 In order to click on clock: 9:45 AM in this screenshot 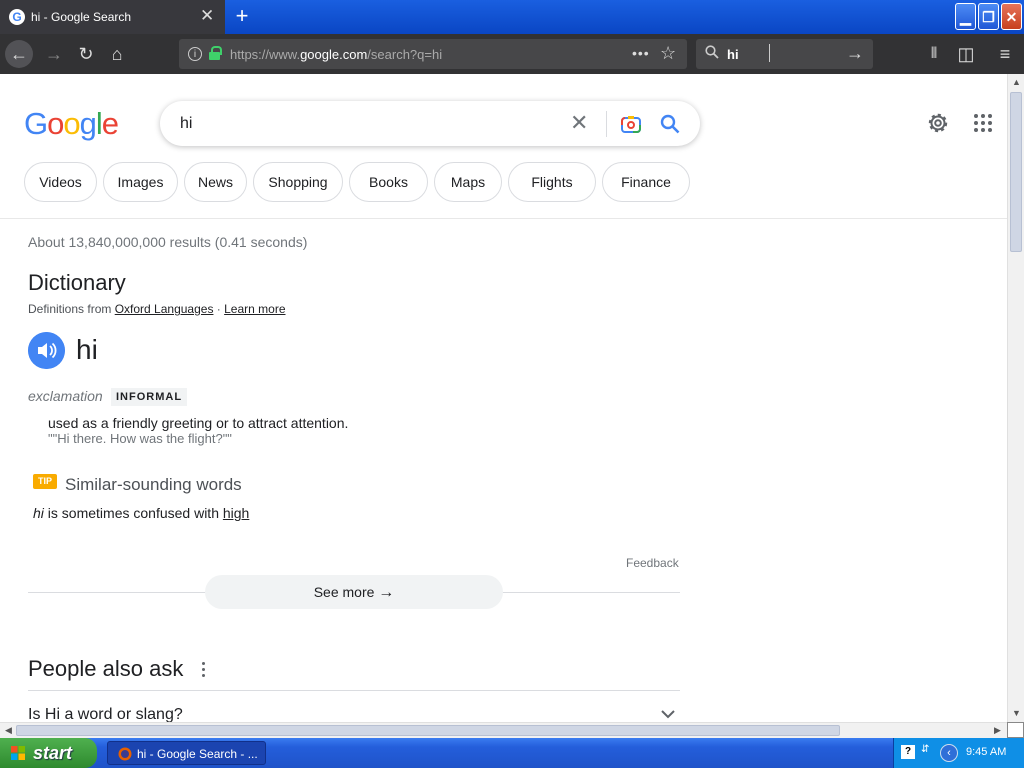, I will do `click(986, 752)`.